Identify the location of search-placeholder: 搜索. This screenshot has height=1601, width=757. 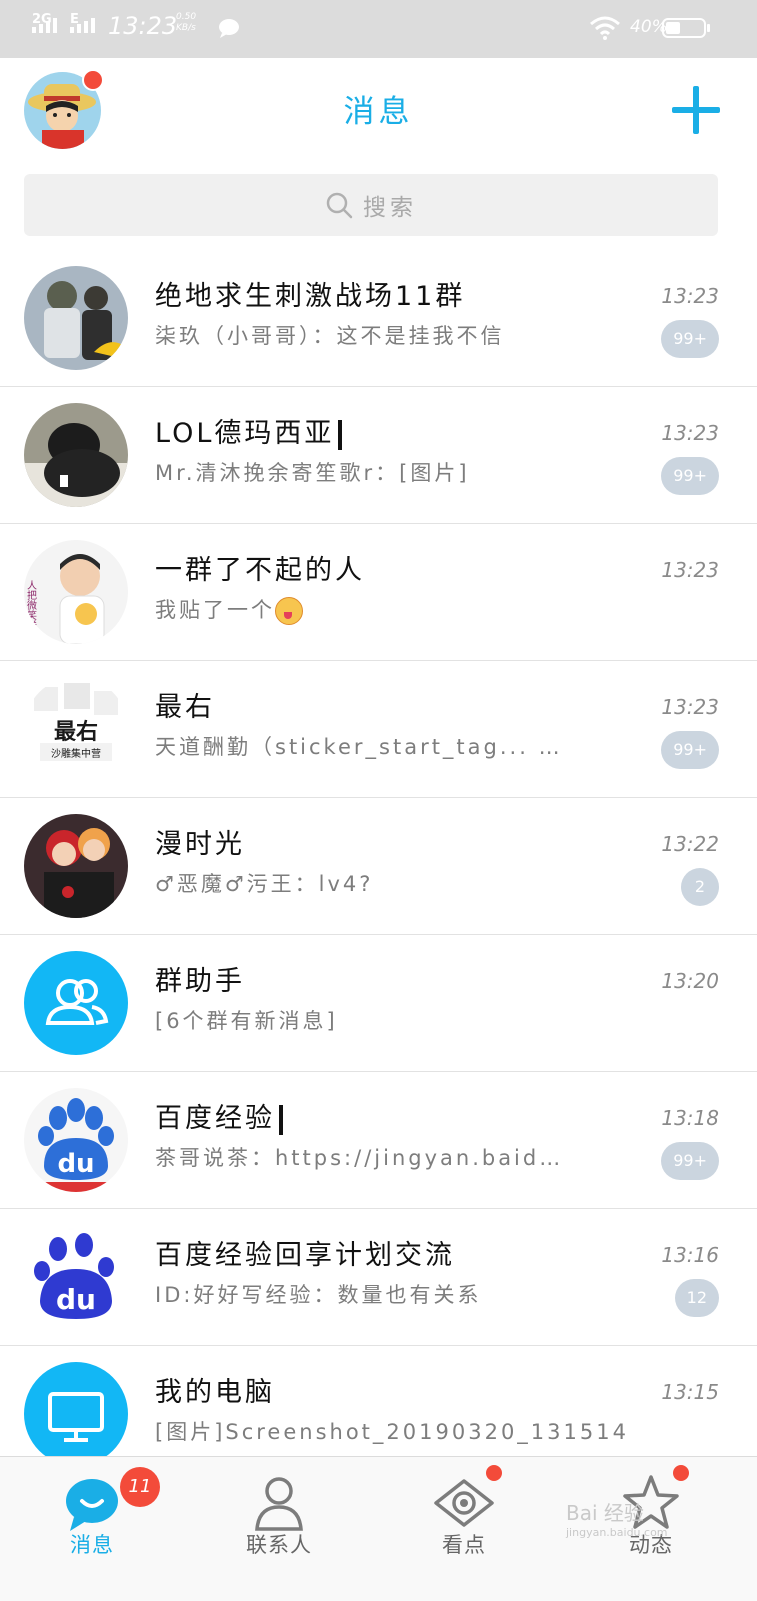
(390, 208).